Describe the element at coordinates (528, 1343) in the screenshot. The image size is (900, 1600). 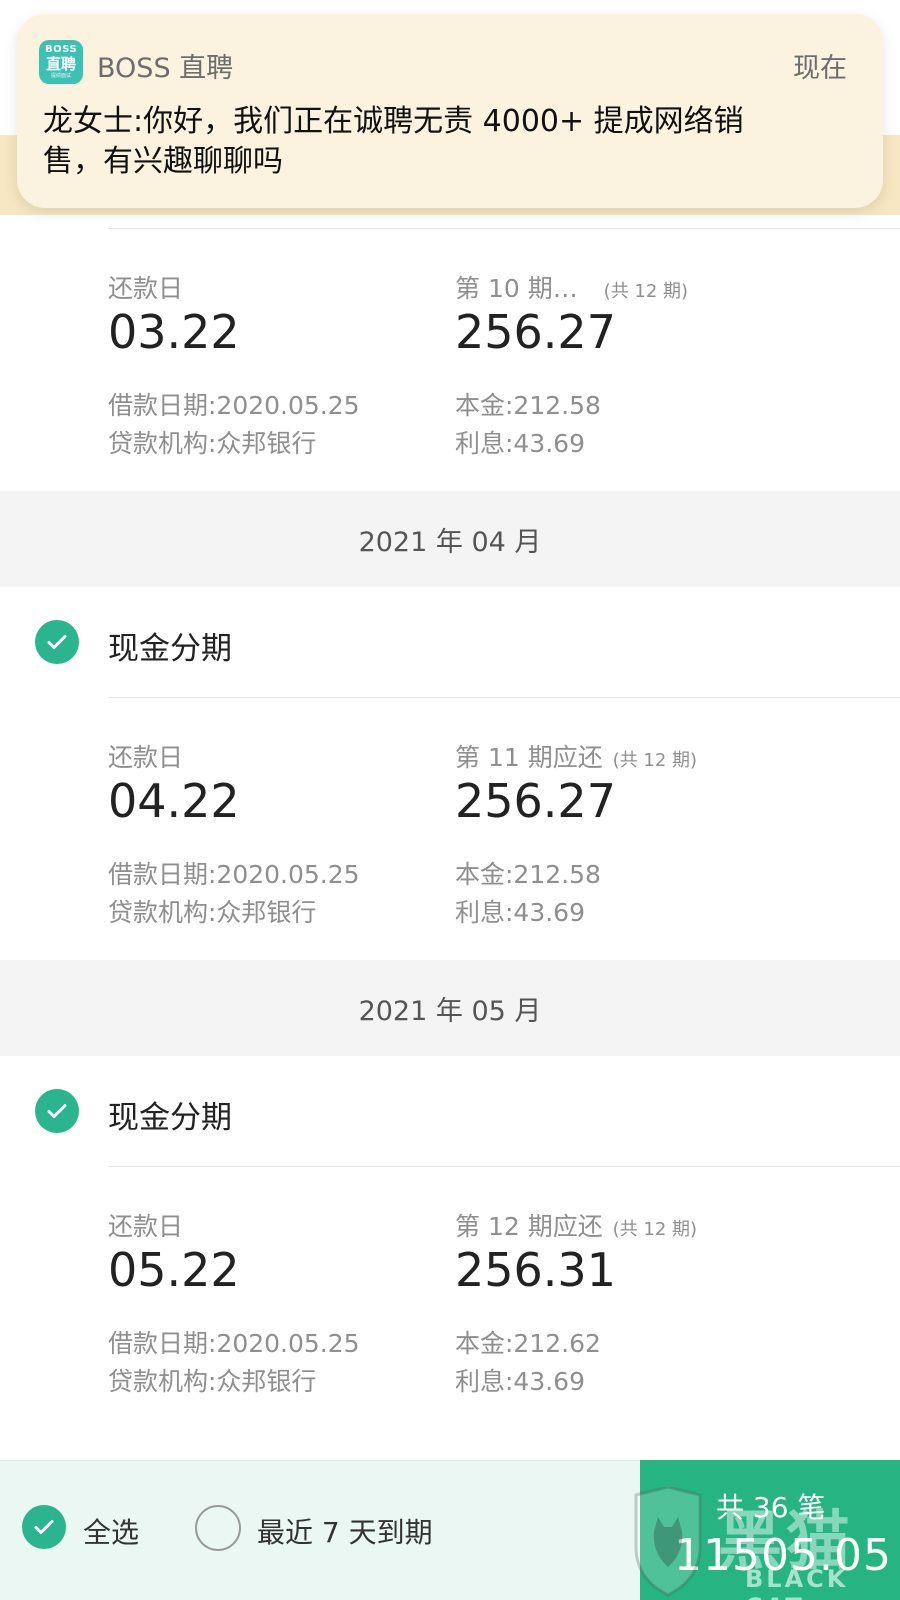
I see `principal: 本金:212.62` at that location.